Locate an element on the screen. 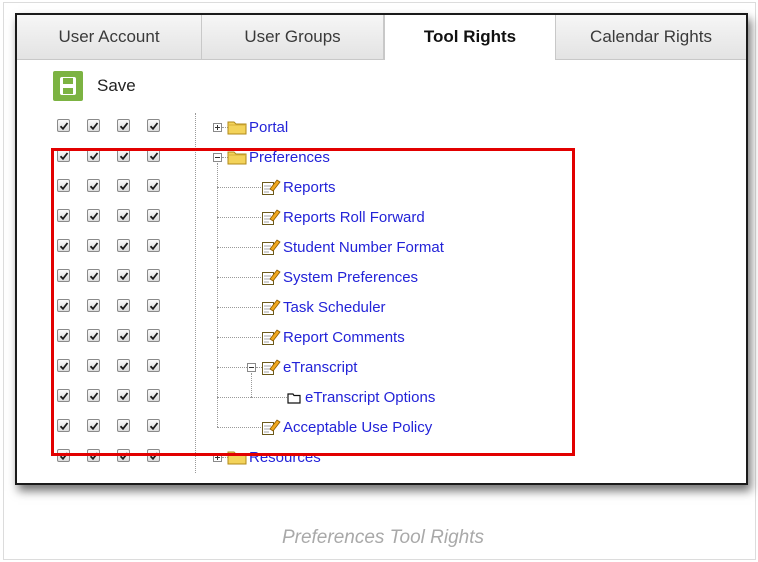 The width and height of the screenshot is (758, 562). tree-row-system-preferences: System Preferences is located at coordinates (381, 278).